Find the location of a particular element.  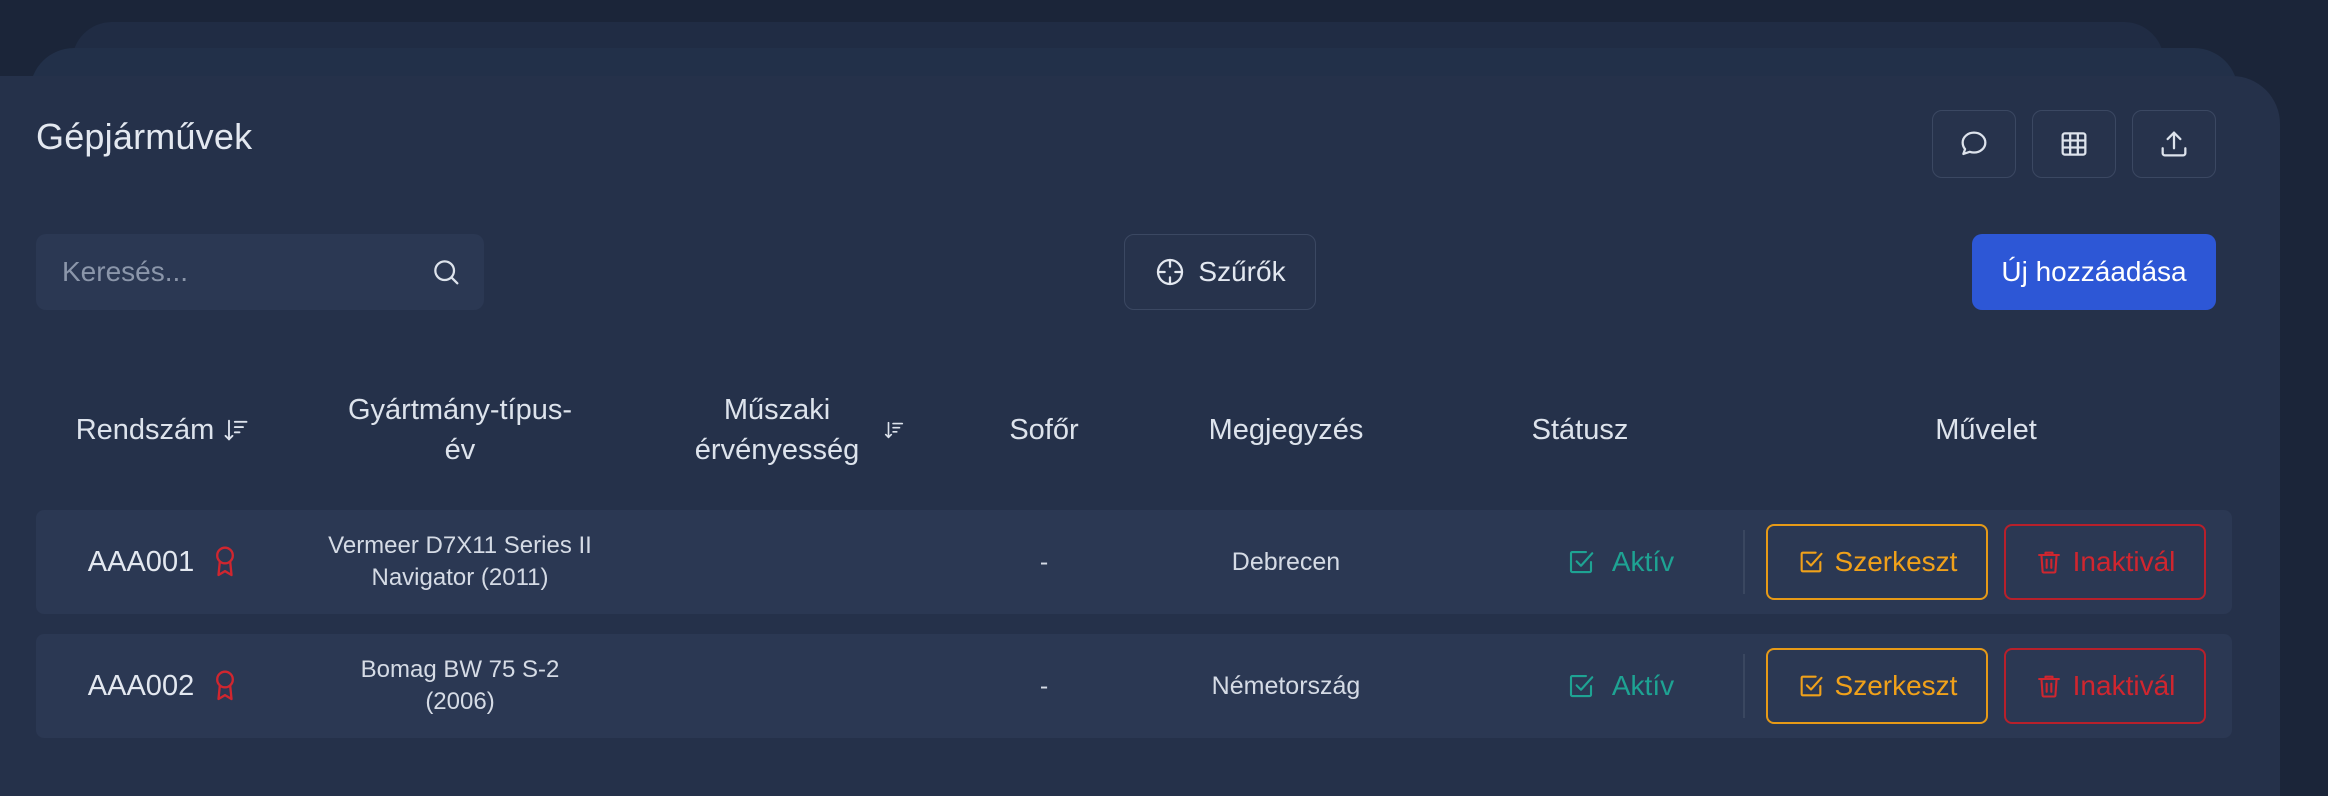

column-header-status: Státusz is located at coordinates (1580, 430).